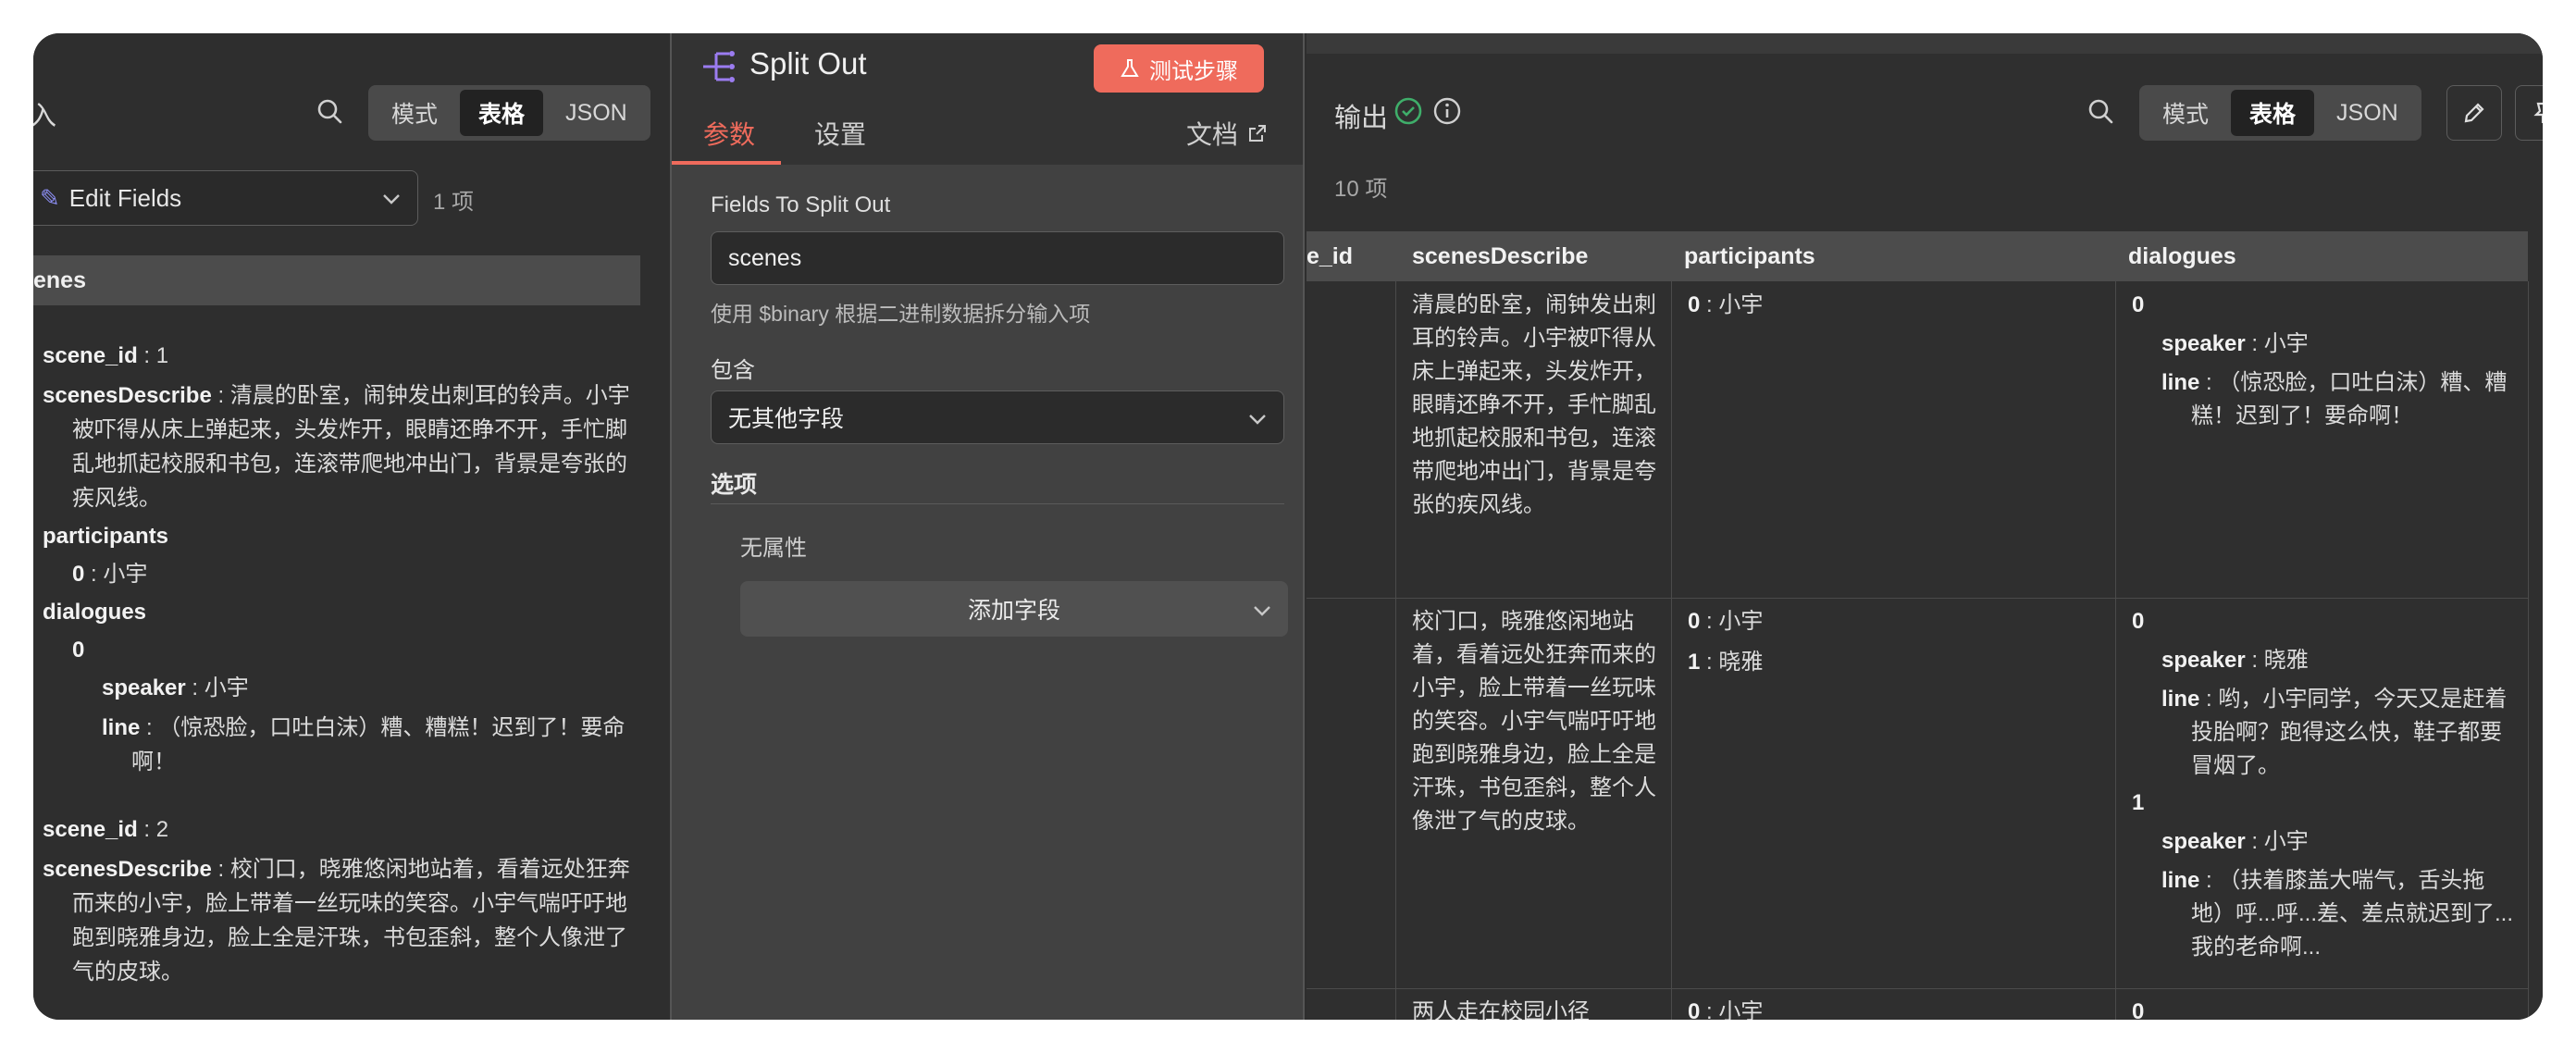 This screenshot has width=2576, height=1053. I want to click on fields-to-split-input: scenes, so click(997, 258).